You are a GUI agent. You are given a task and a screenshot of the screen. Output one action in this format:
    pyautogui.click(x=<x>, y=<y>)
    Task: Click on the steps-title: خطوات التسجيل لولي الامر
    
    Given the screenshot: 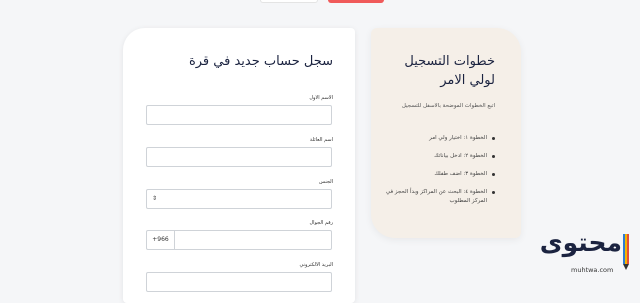 What is the action you would take?
    pyautogui.click(x=449, y=71)
    